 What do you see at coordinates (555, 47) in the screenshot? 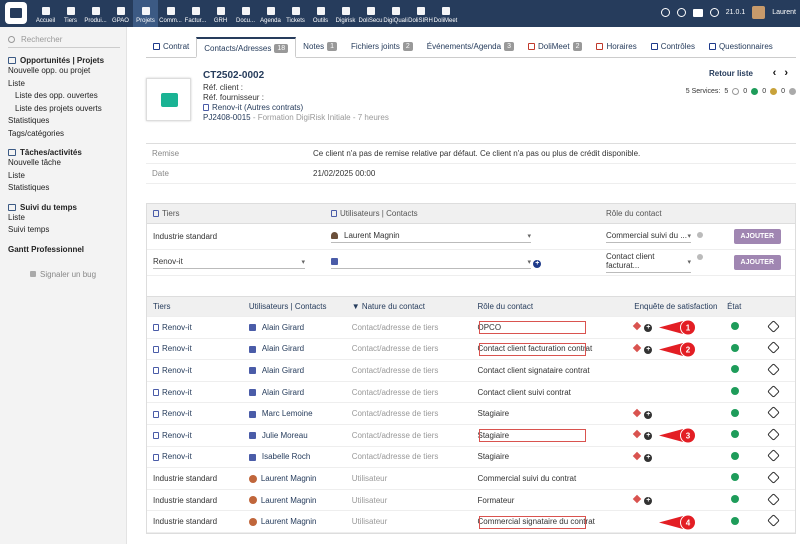
I see `tab-dolimeet: DoliMeet 2` at bounding box center [555, 47].